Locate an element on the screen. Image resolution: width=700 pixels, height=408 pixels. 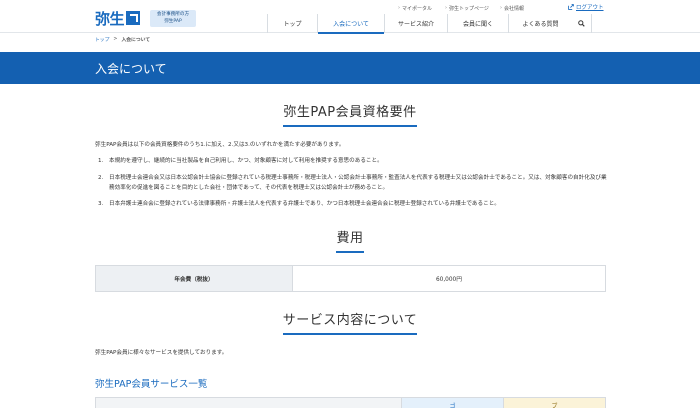
services-heading-wrap: サービス内容について is located at coordinates (350, 322).